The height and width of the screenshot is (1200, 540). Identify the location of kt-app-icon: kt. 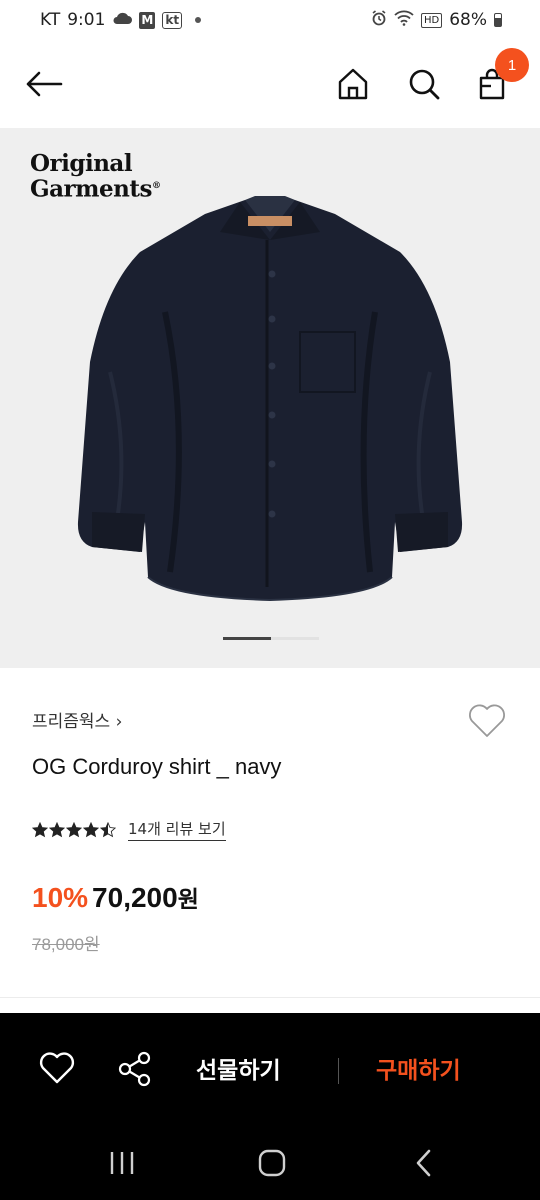
(172, 20).